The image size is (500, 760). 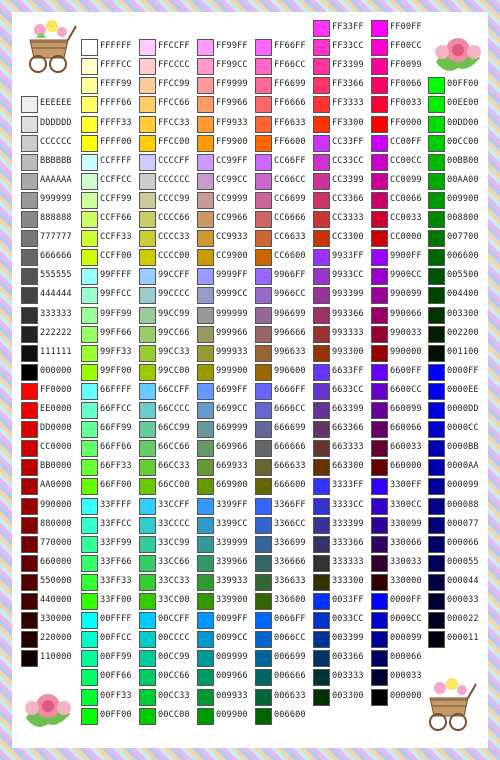 I want to click on hex-label: FF99FF, so click(x=232, y=46).